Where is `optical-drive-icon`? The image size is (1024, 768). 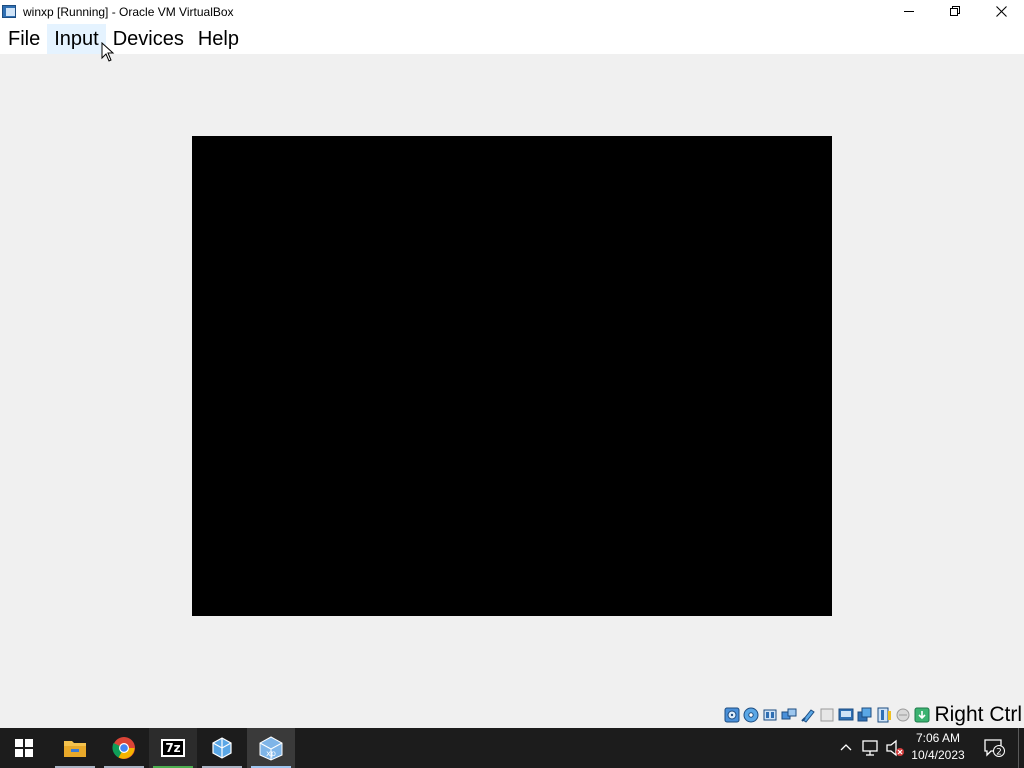
optical-drive-icon is located at coordinates (751, 715).